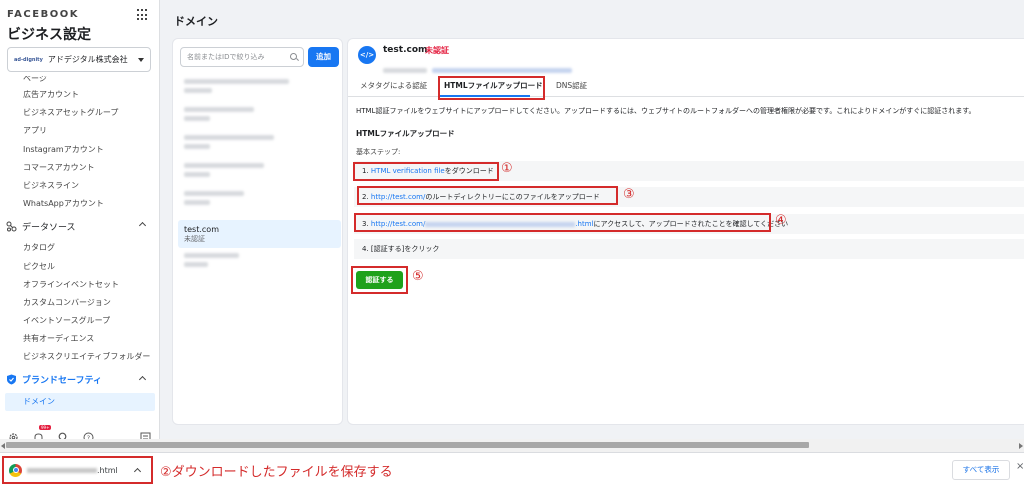  I want to click on annotation-2: ②ダウンロードしたファイルを保存する, so click(276, 472).